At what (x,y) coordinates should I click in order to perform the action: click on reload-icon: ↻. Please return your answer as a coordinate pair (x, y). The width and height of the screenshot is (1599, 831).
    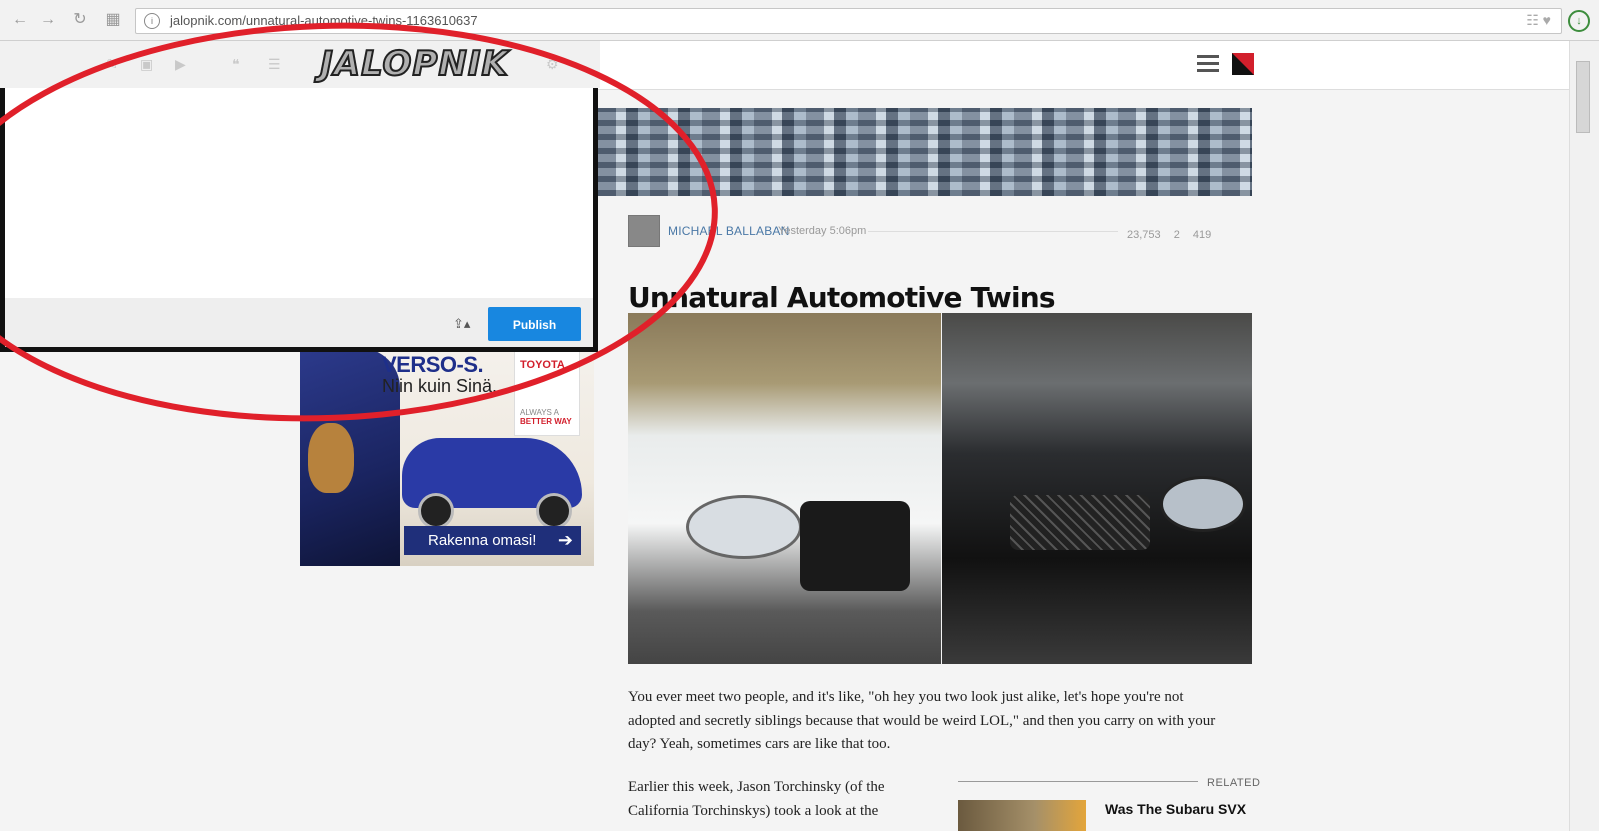
    Looking at the image, I should click on (80, 20).